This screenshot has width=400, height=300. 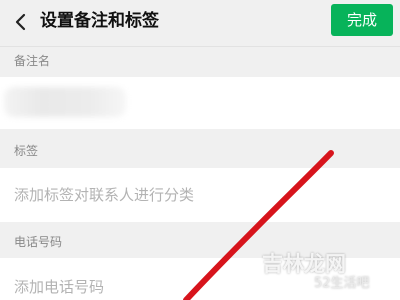 I want to click on blurred-remark-name, so click(x=65, y=102).